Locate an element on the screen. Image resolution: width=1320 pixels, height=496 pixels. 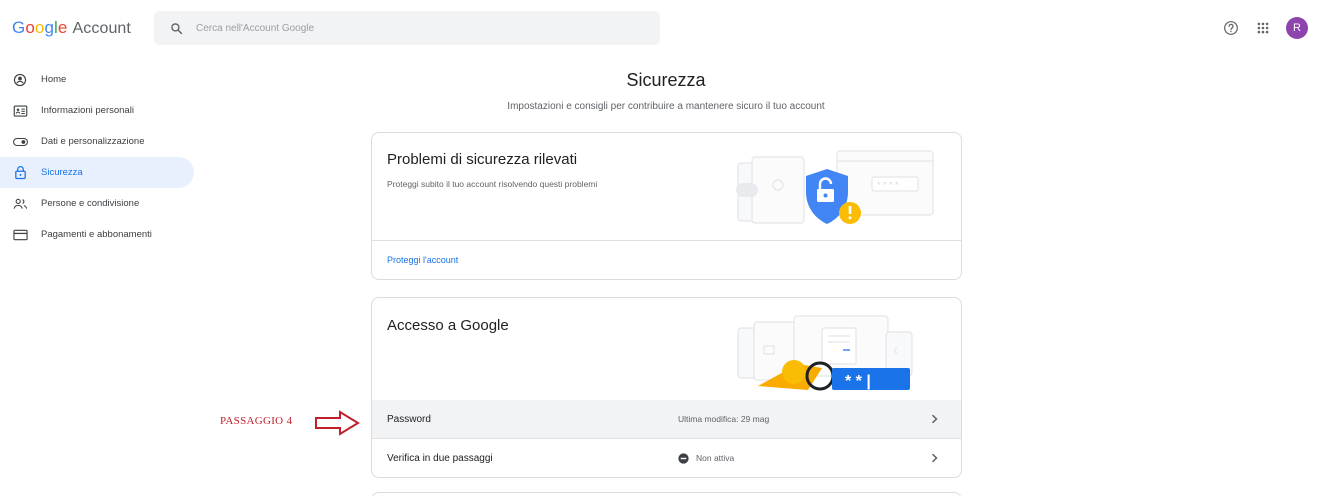
arrow-right-icon is located at coordinates (337, 425).